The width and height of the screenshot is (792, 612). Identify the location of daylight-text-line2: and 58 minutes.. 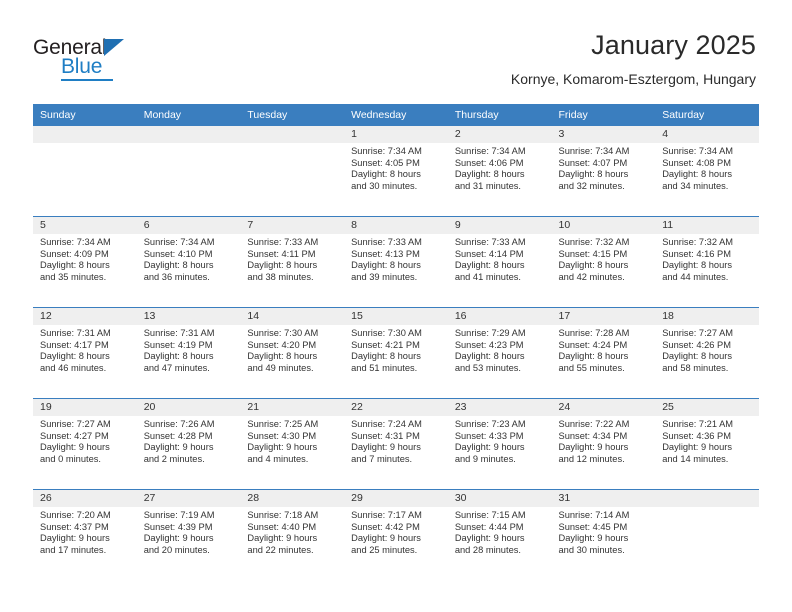
(695, 367).